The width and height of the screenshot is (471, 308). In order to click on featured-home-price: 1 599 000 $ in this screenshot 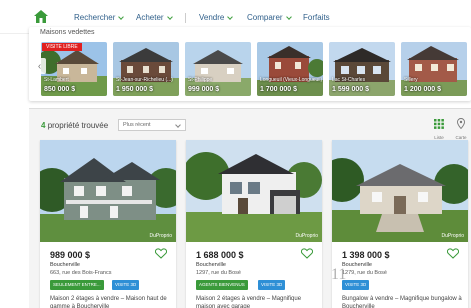, I will do `click(350, 89)`.